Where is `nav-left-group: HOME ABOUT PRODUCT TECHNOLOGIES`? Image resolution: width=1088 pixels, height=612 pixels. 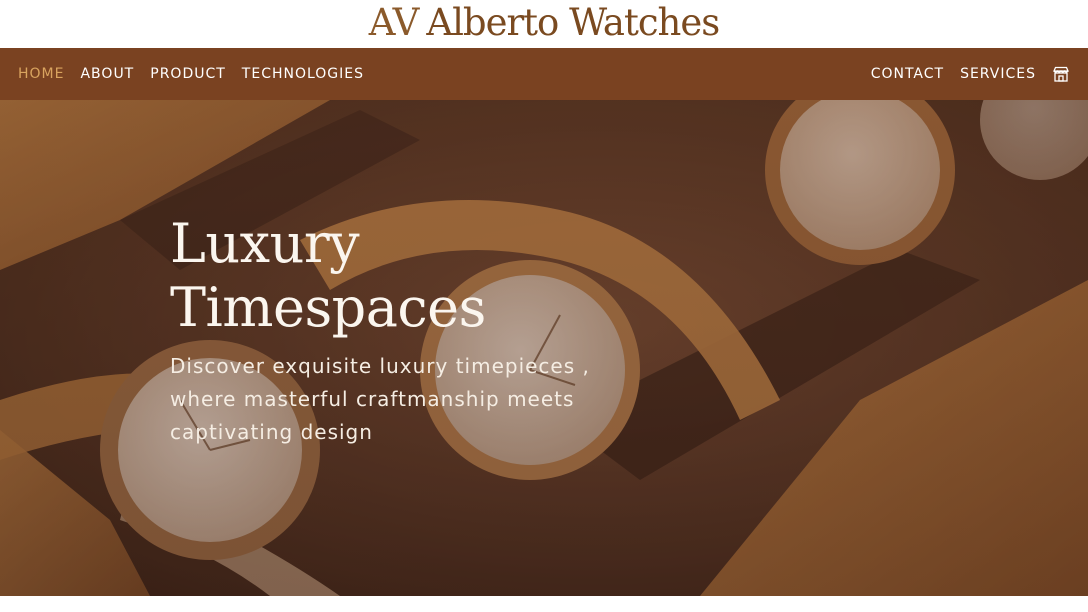 nav-left-group: HOME ABOUT PRODUCT TECHNOLOGIES is located at coordinates (191, 74).